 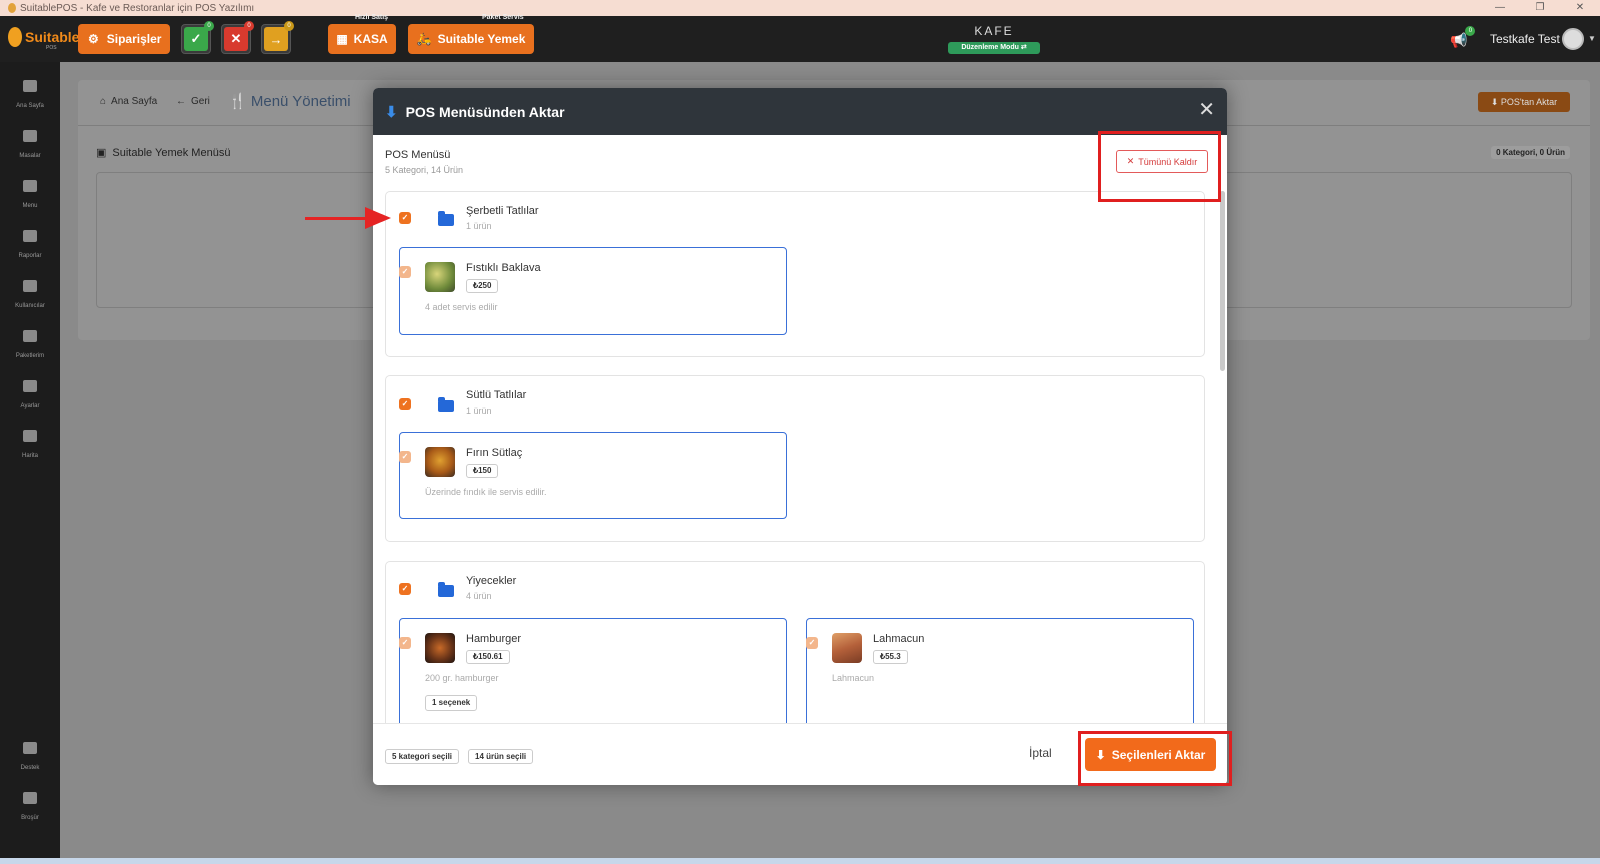 I want to click on home-icon, so click(x=30, y=86).